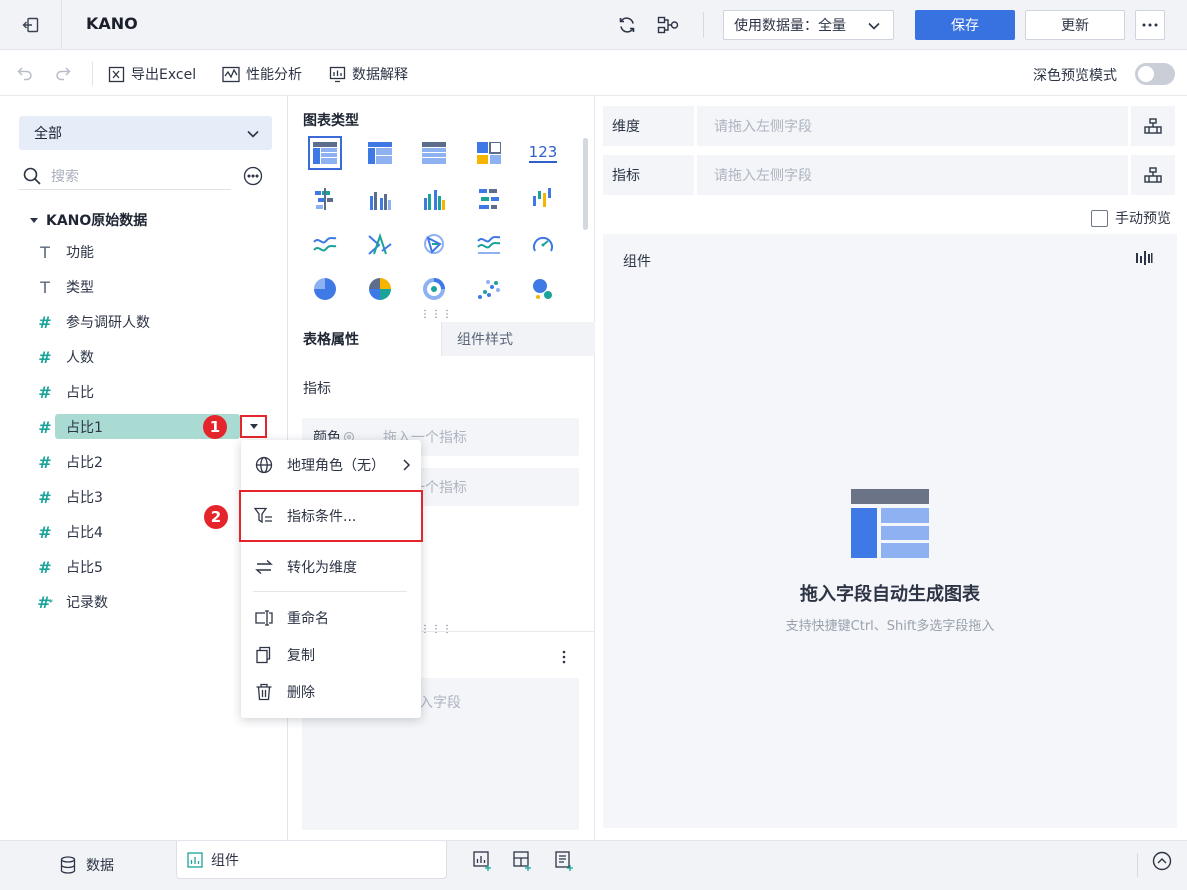 The image size is (1187, 890). Describe the element at coordinates (1162, 861) in the screenshot. I see `chevron-up-circle-icon` at that location.